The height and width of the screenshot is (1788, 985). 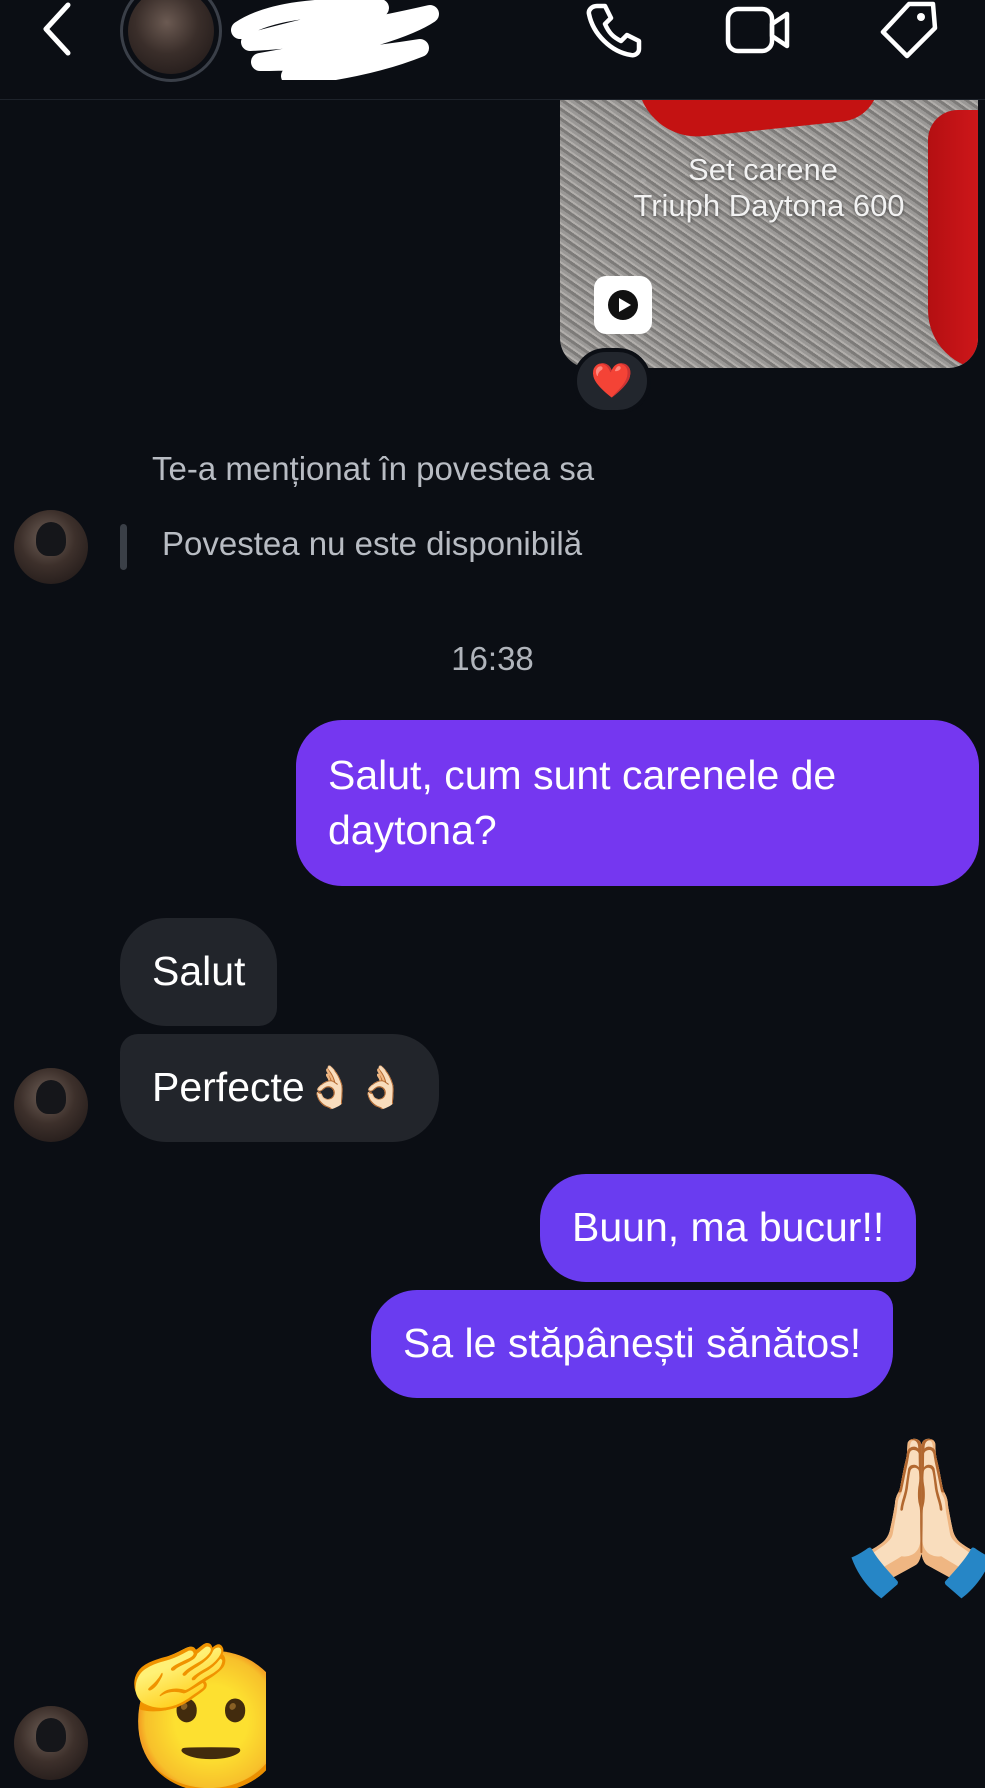 What do you see at coordinates (123, 547) in the screenshot?
I see `quote-bar` at bounding box center [123, 547].